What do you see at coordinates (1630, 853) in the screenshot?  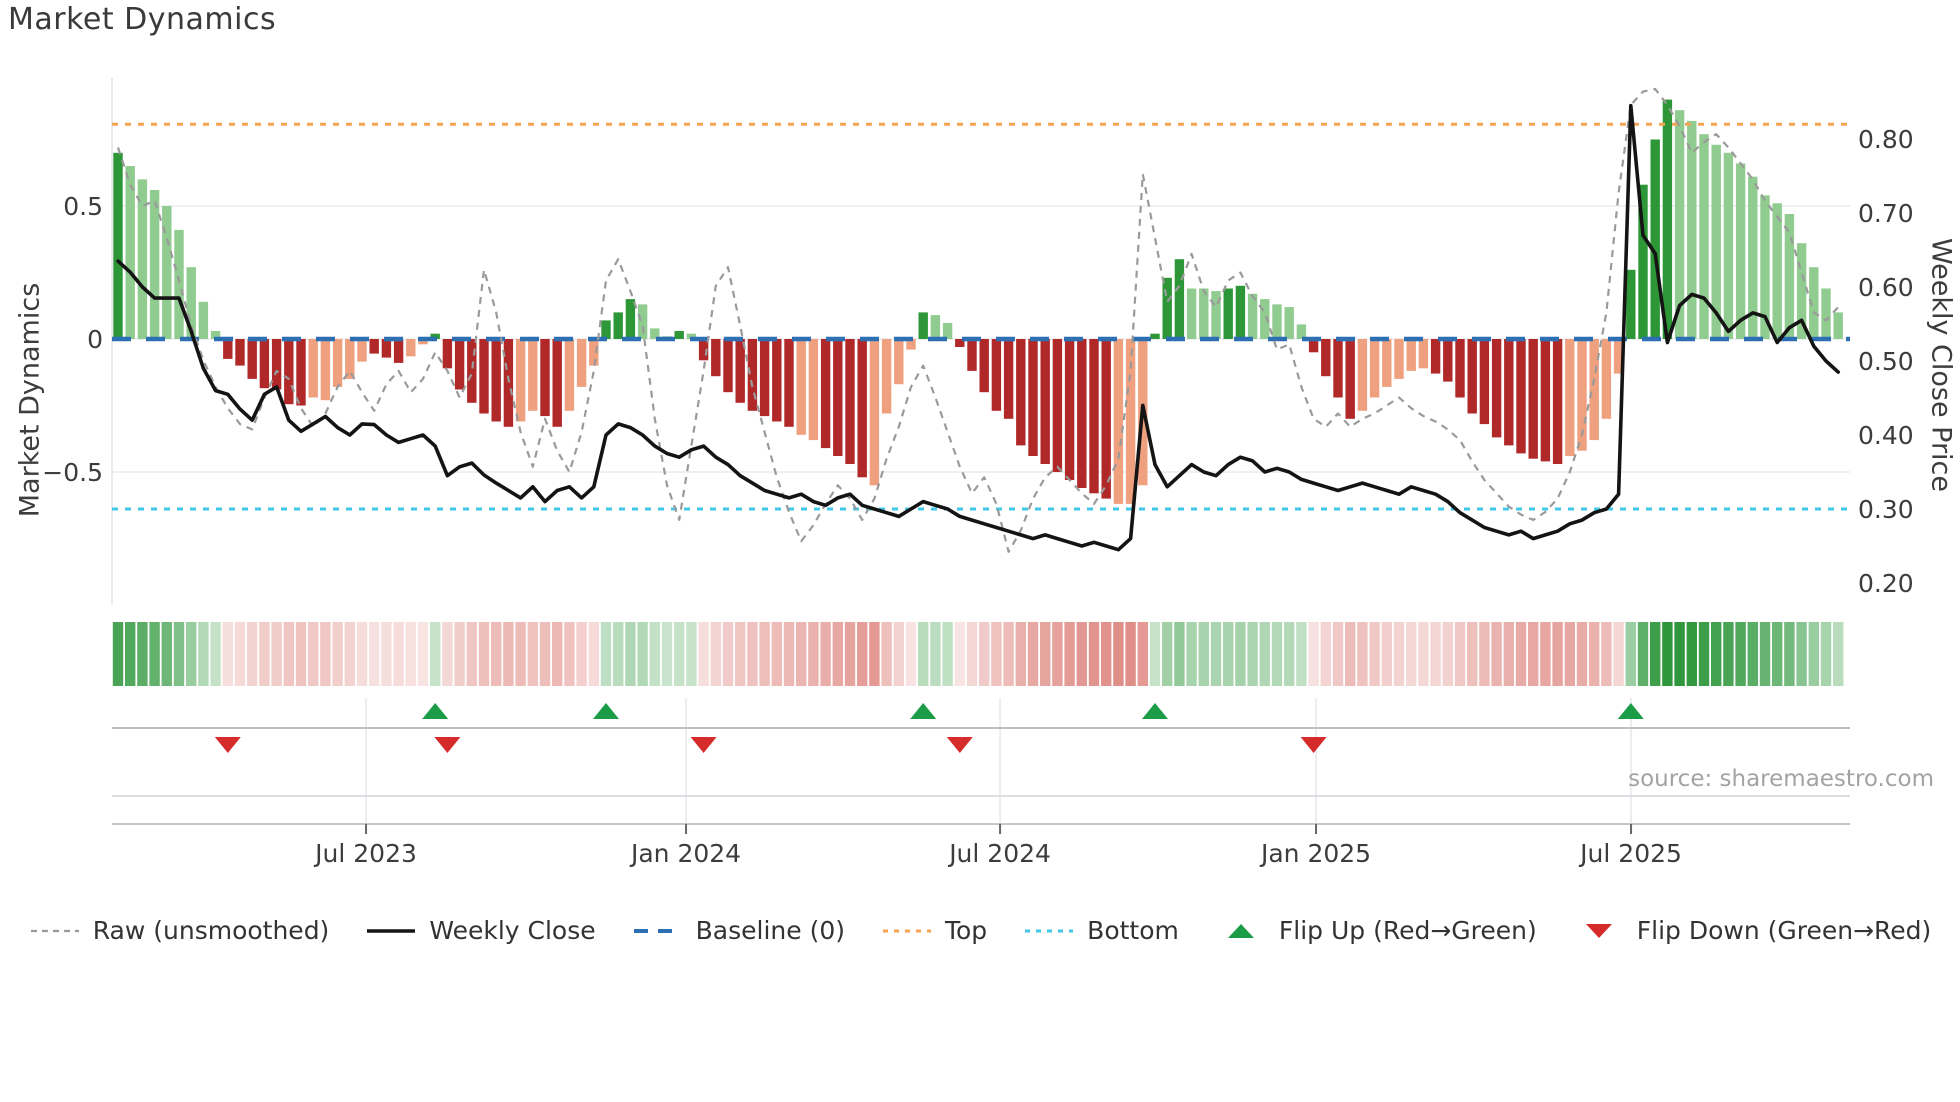 I see `x-tick-label: Jul 2025` at bounding box center [1630, 853].